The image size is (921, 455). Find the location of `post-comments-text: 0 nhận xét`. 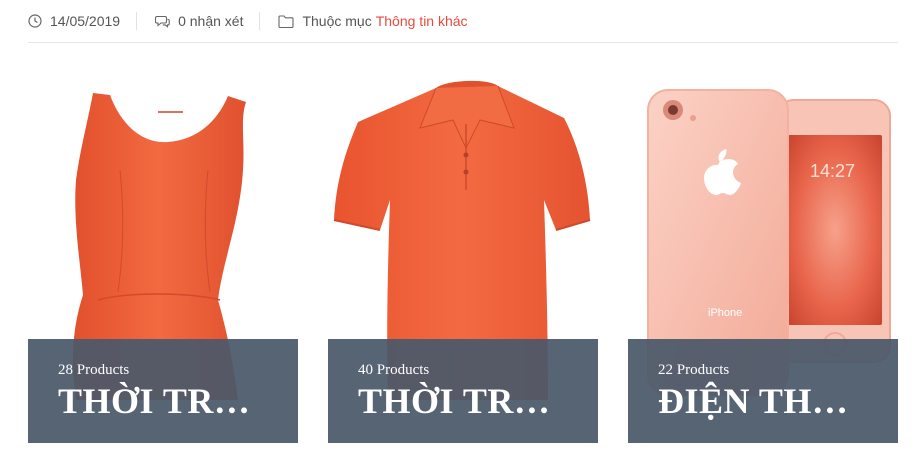

post-comments-text: 0 nhận xét is located at coordinates (211, 21).